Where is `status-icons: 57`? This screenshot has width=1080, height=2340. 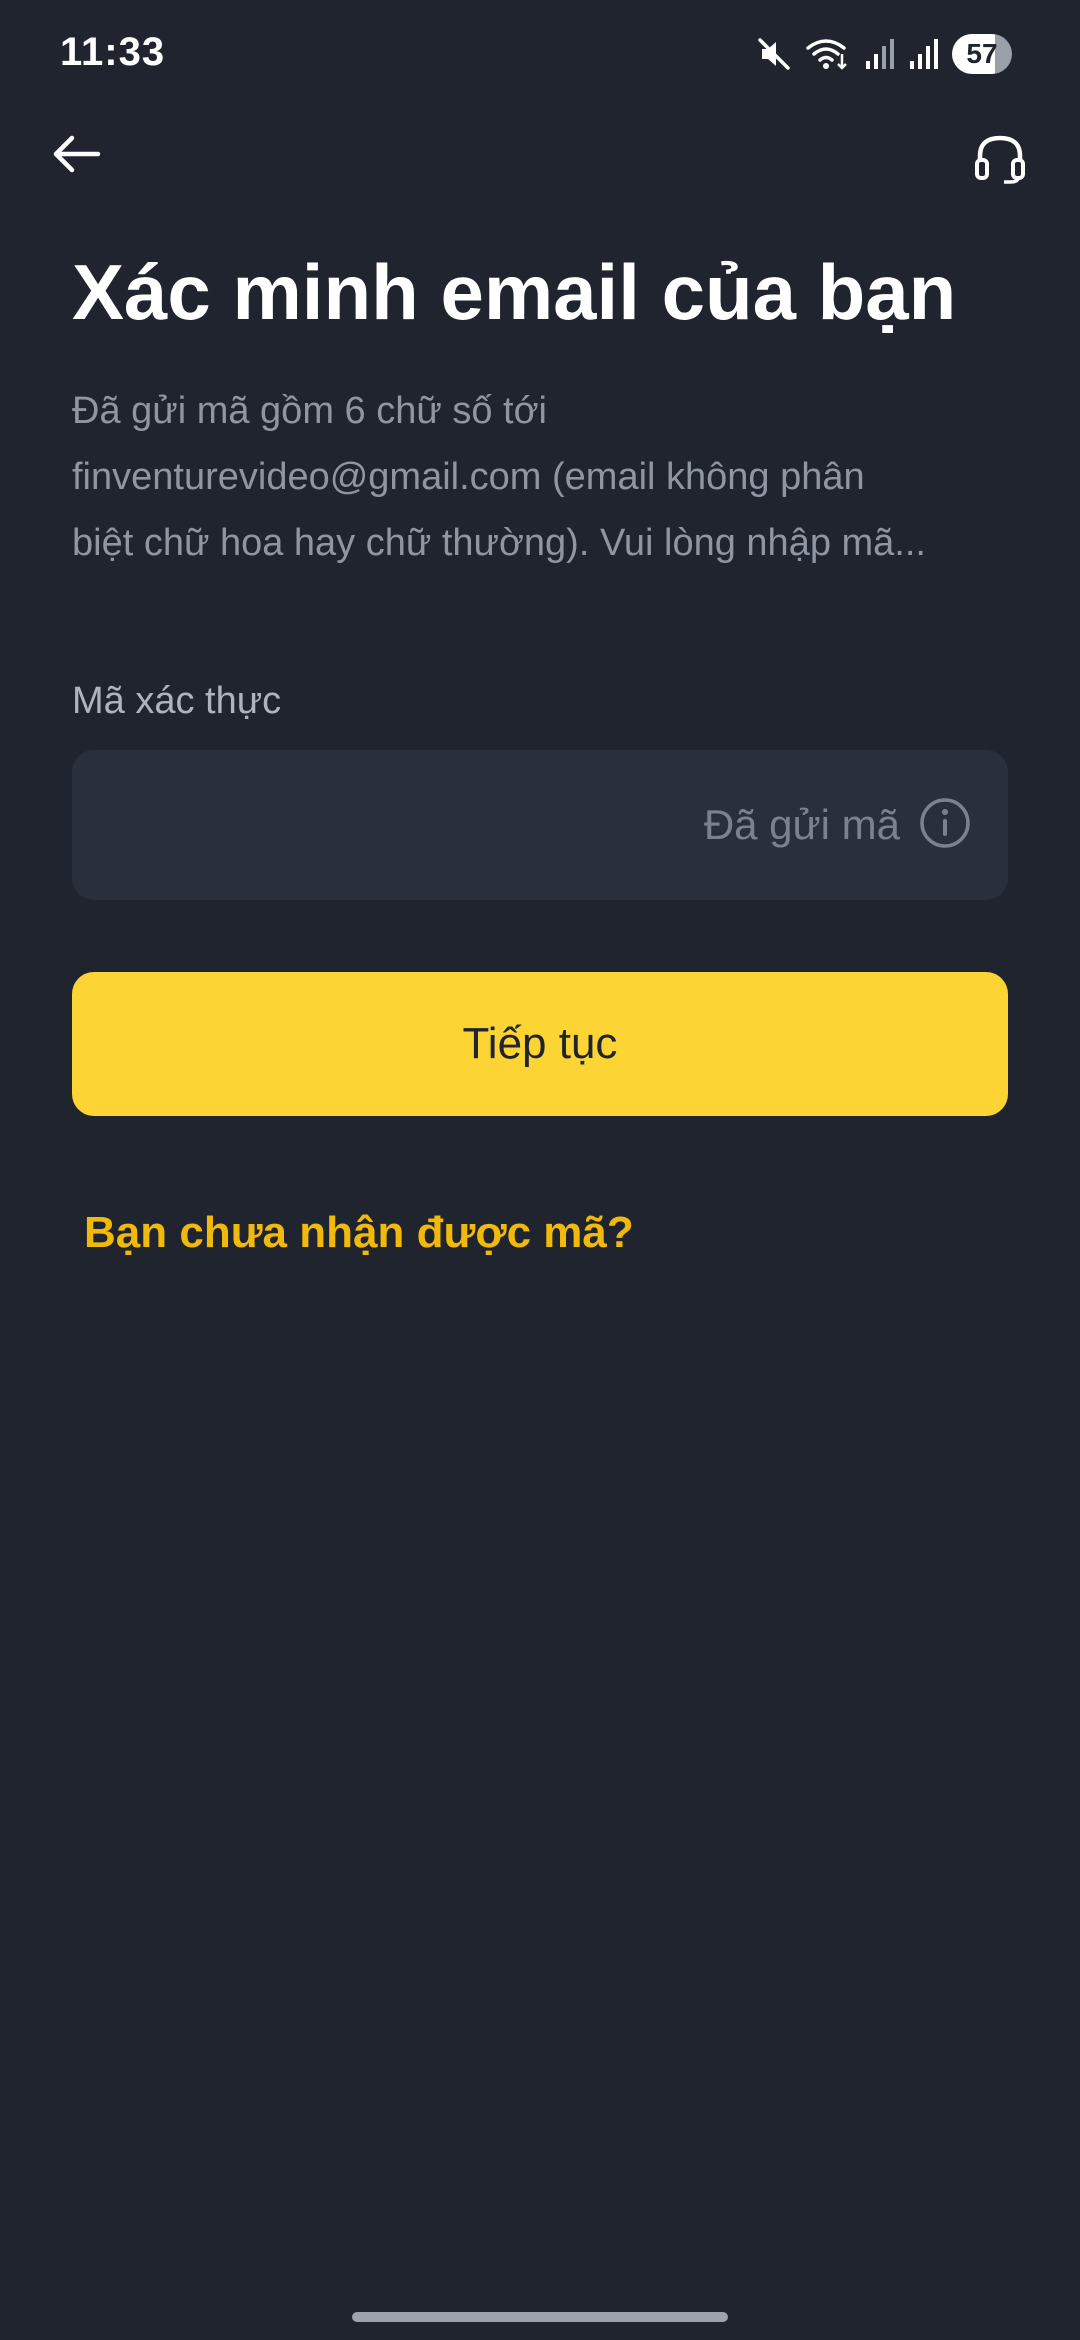 status-icons: 57 is located at coordinates (884, 54).